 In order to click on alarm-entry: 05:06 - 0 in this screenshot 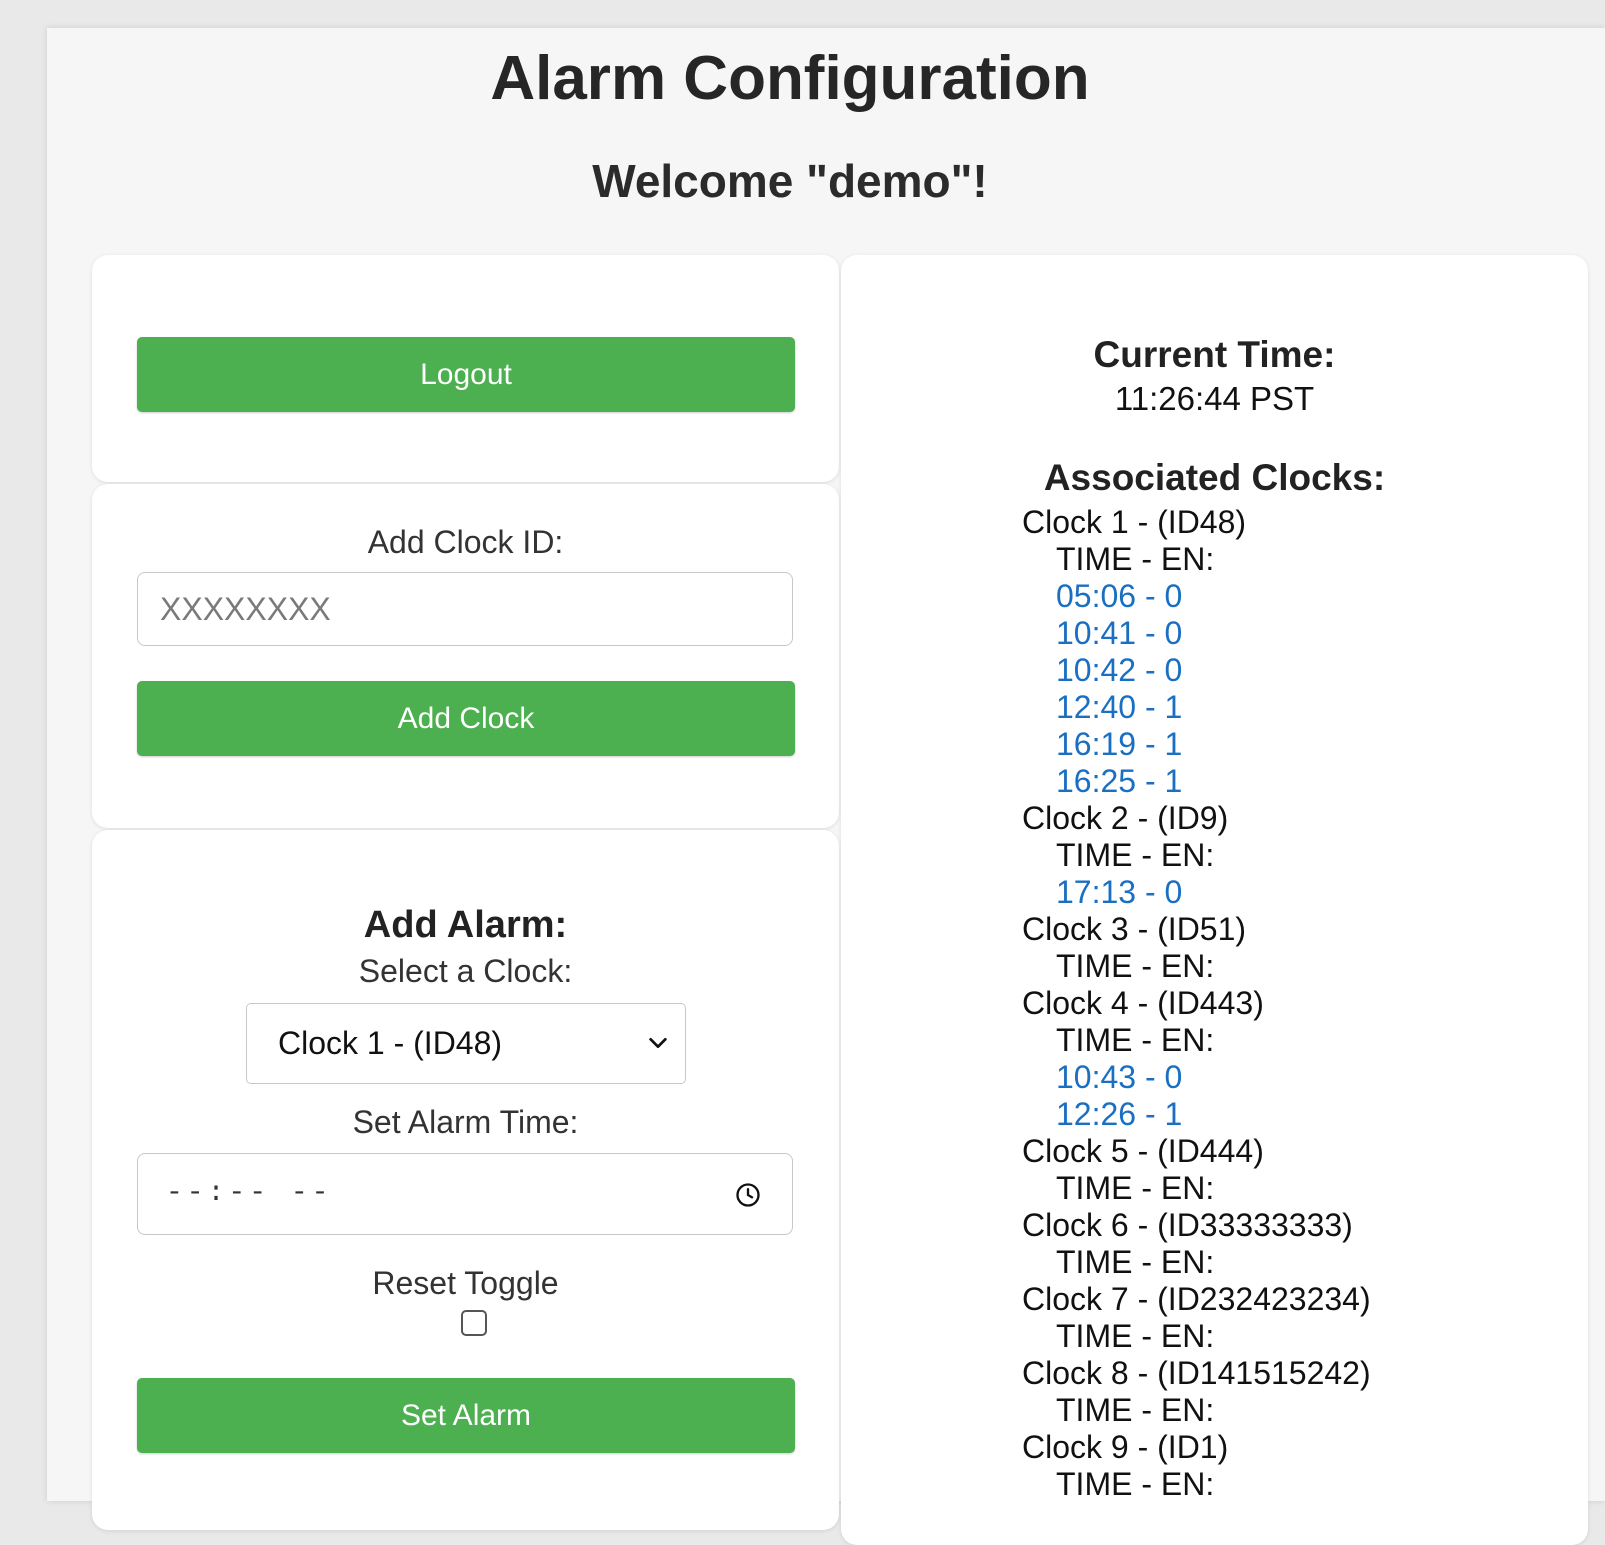, I will do `click(1302, 596)`.